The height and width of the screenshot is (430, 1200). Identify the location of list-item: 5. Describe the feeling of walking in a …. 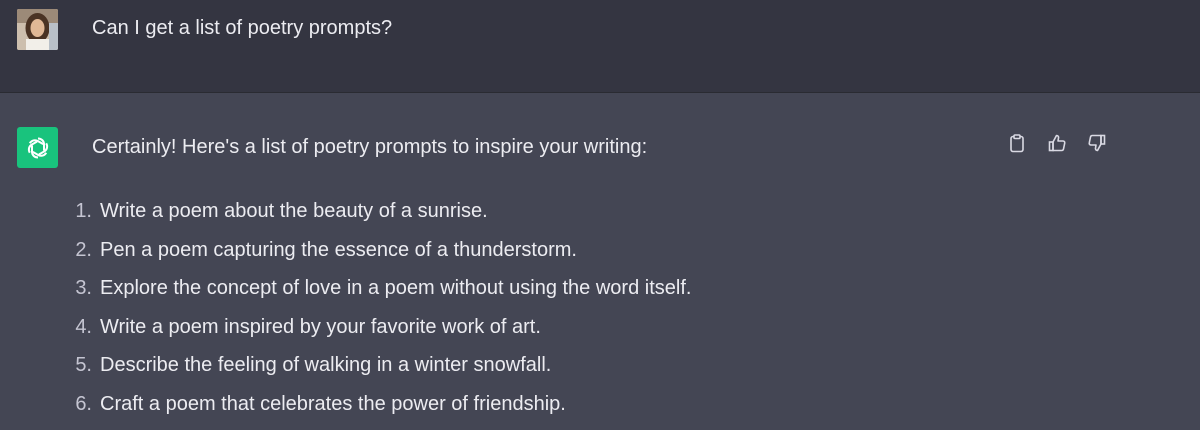
(375, 372).